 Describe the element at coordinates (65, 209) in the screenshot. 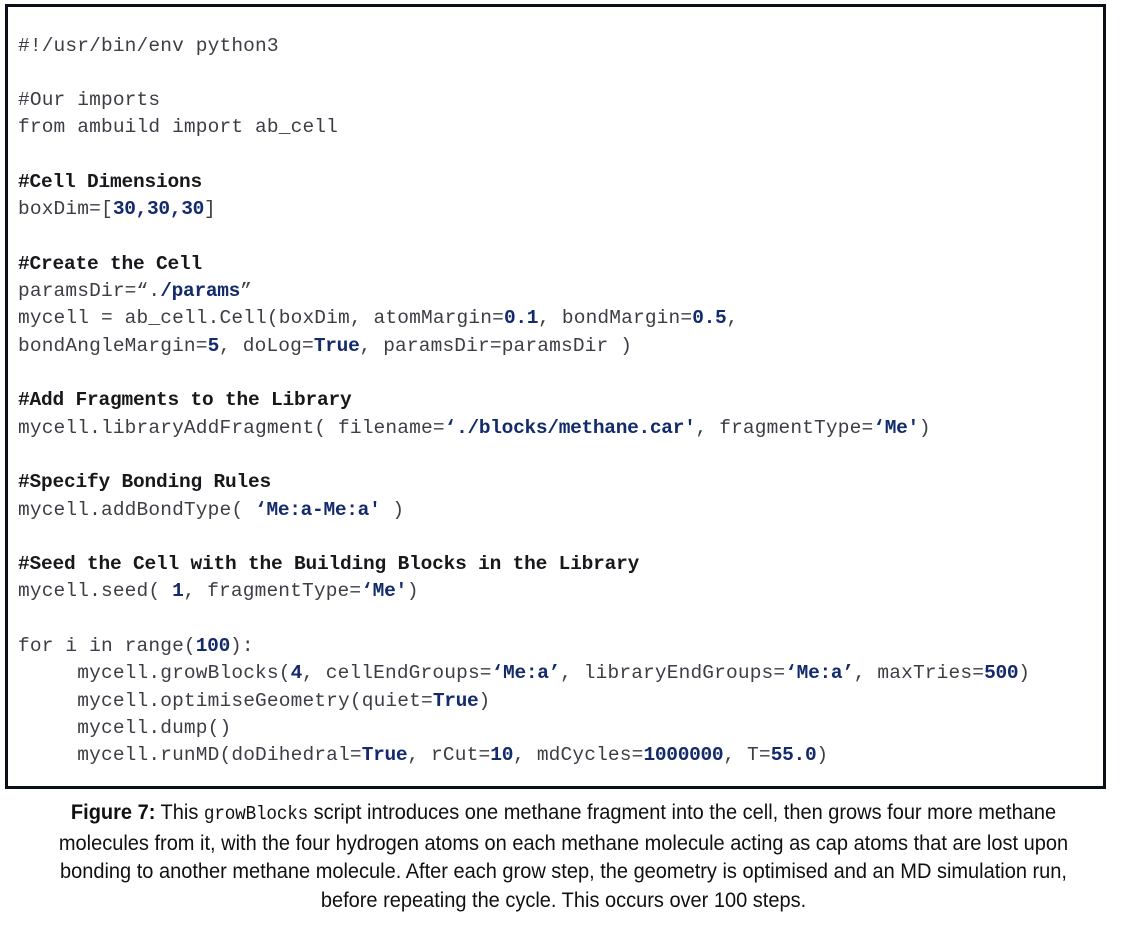

I see `code-token: boxDim=[` at that location.